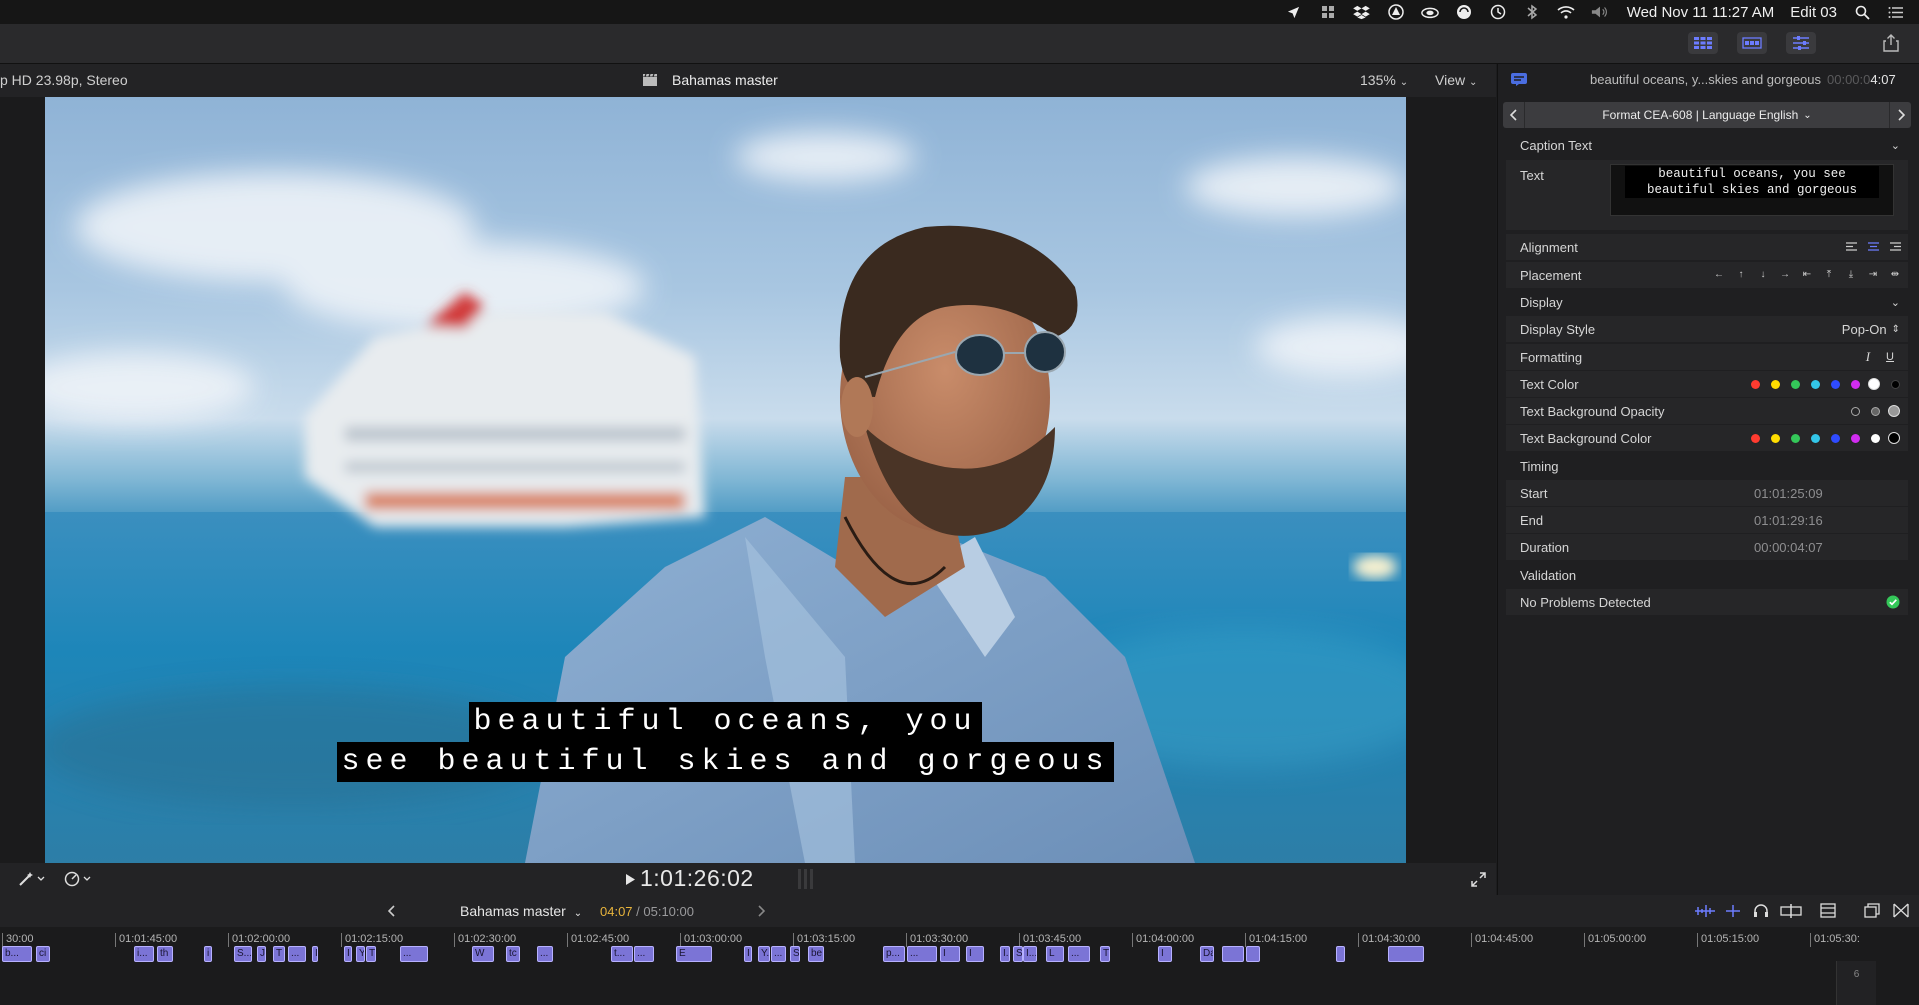  I want to click on display-section: Display ⌄, so click(1707, 302).